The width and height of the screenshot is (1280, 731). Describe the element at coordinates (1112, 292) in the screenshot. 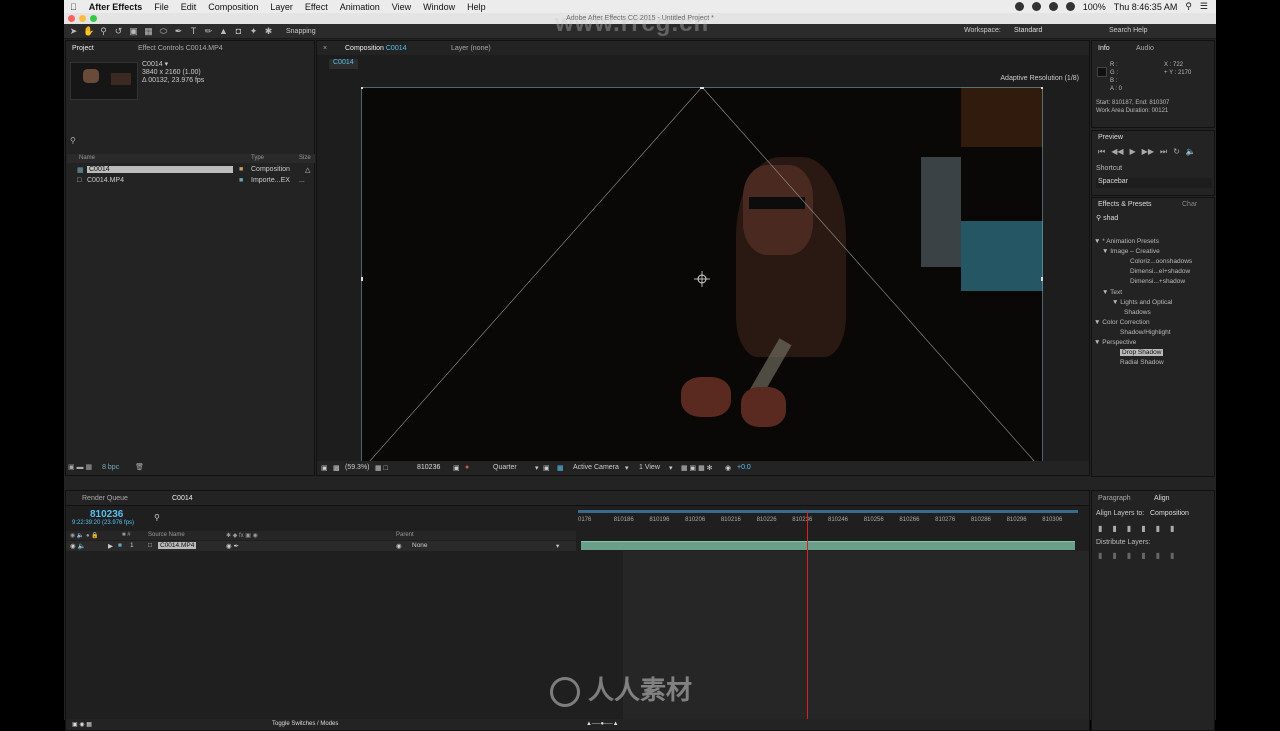

I see `tree-item: ▼ Text` at that location.